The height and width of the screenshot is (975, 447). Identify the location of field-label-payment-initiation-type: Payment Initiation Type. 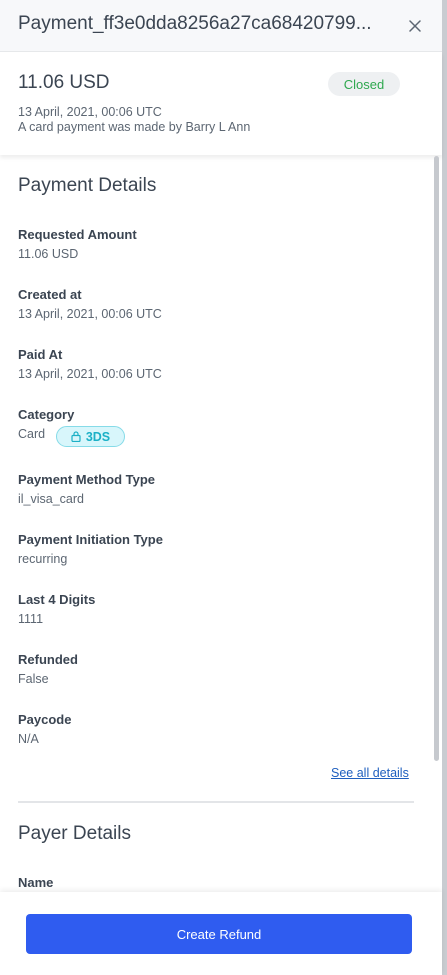
(90, 539).